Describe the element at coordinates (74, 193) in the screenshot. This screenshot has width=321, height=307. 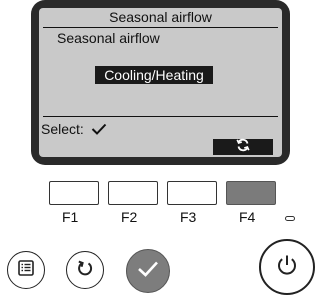
I see `f1-button` at that location.